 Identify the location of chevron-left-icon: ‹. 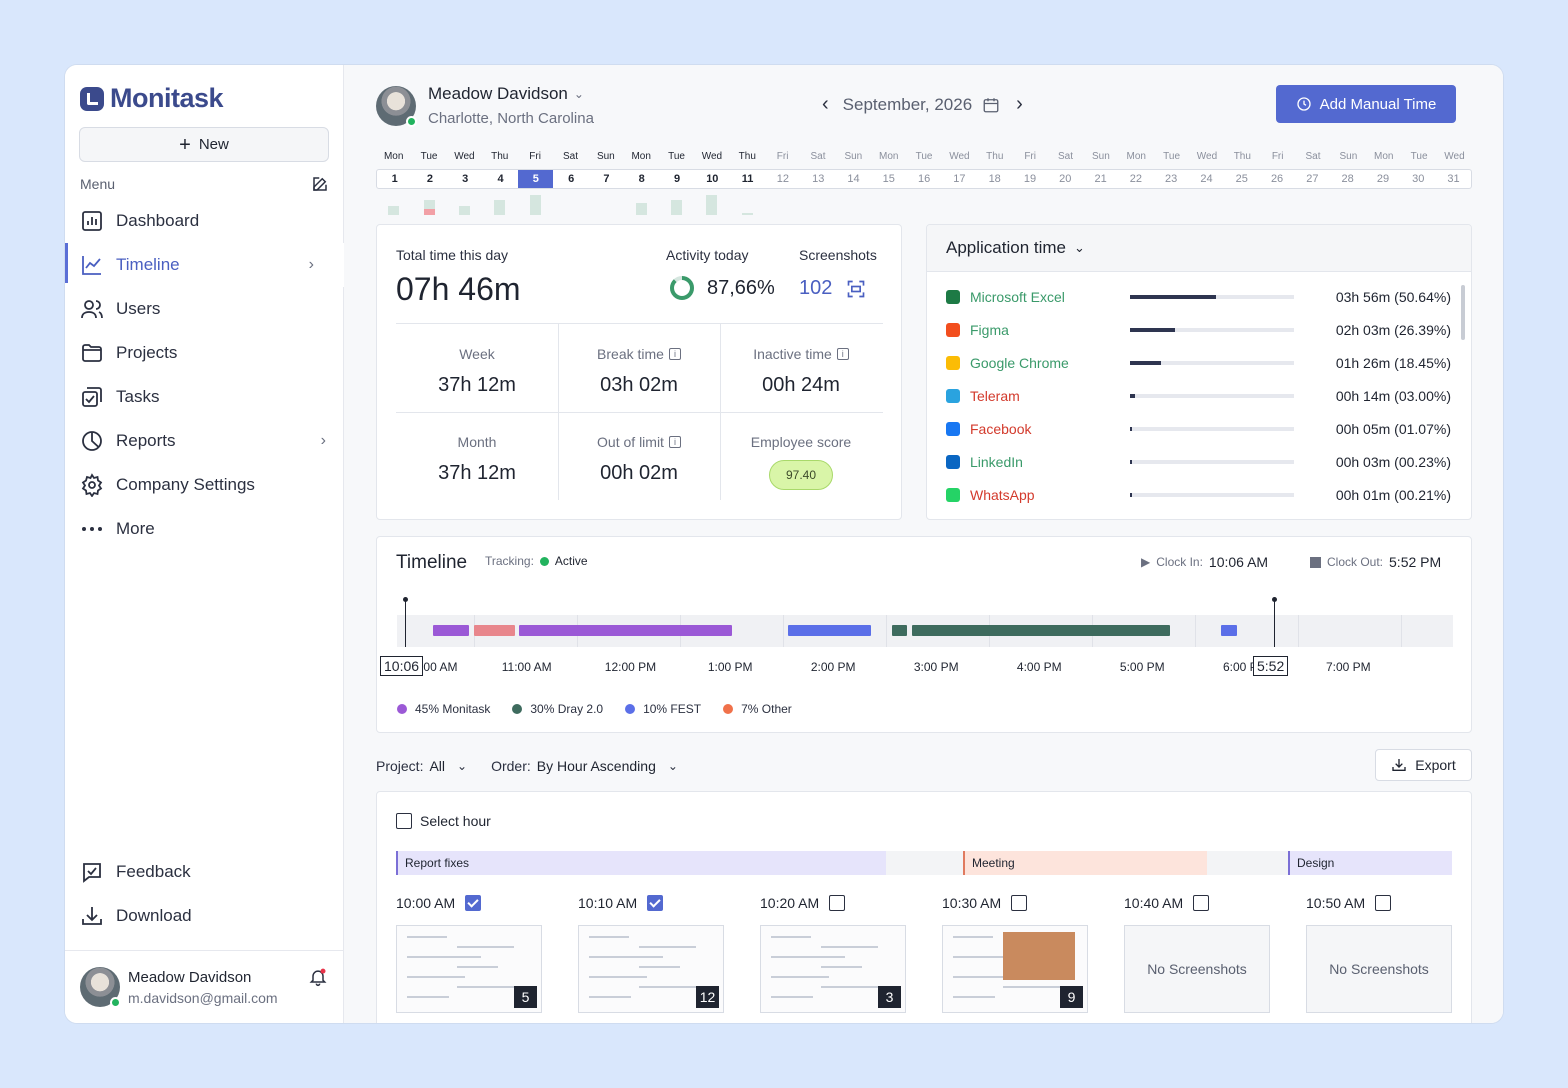
(825, 104).